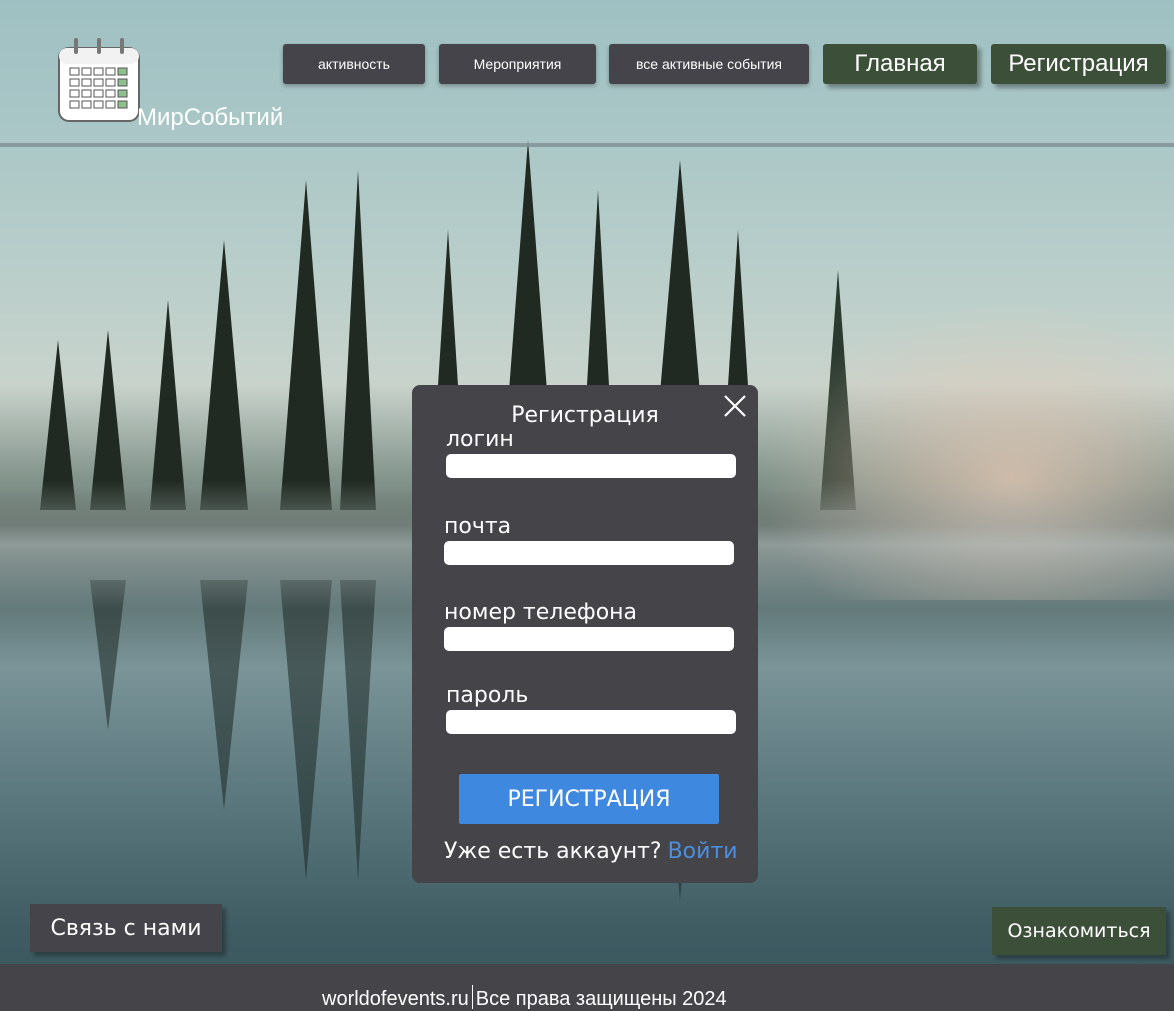 The height and width of the screenshot is (1011, 1174). I want to click on nav-events-button: Мероприятия, so click(517, 64).